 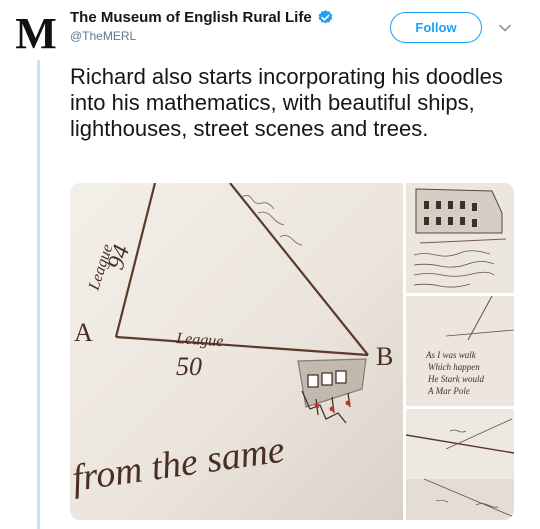 I want to click on thread-connector-line, so click(x=38, y=294).